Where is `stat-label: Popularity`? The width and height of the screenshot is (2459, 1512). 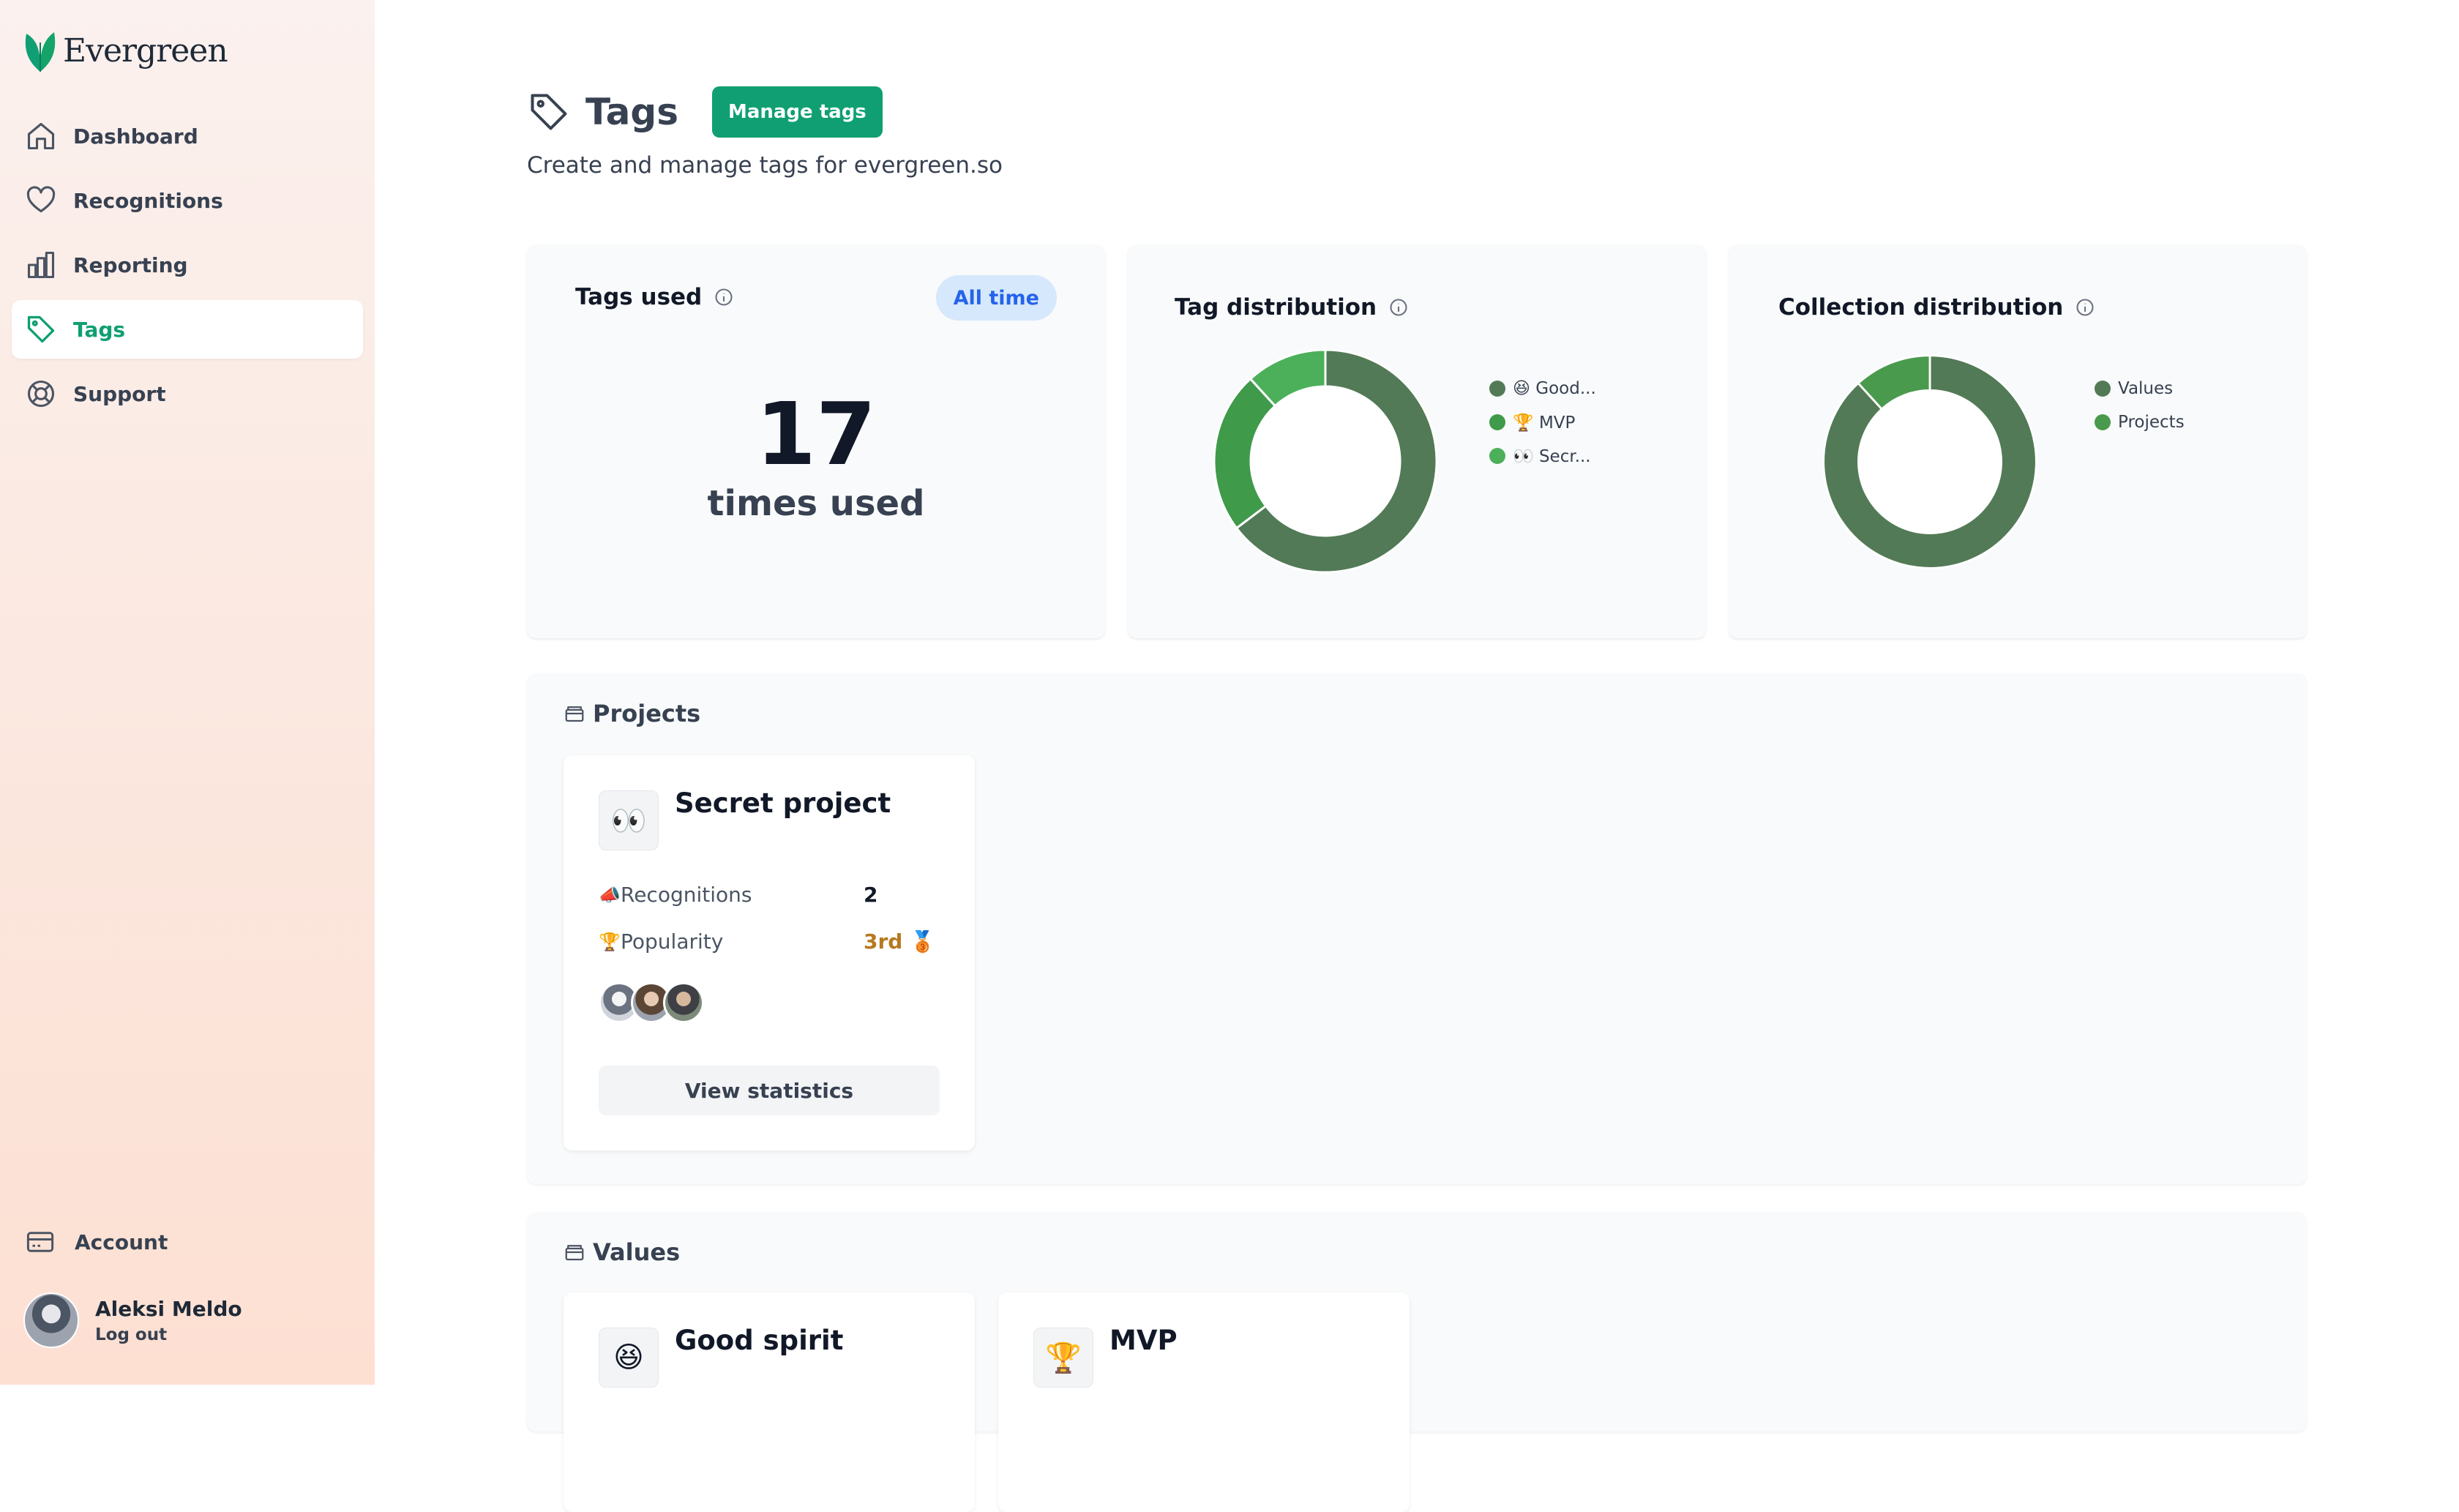
stat-label: Popularity is located at coordinates (672, 941).